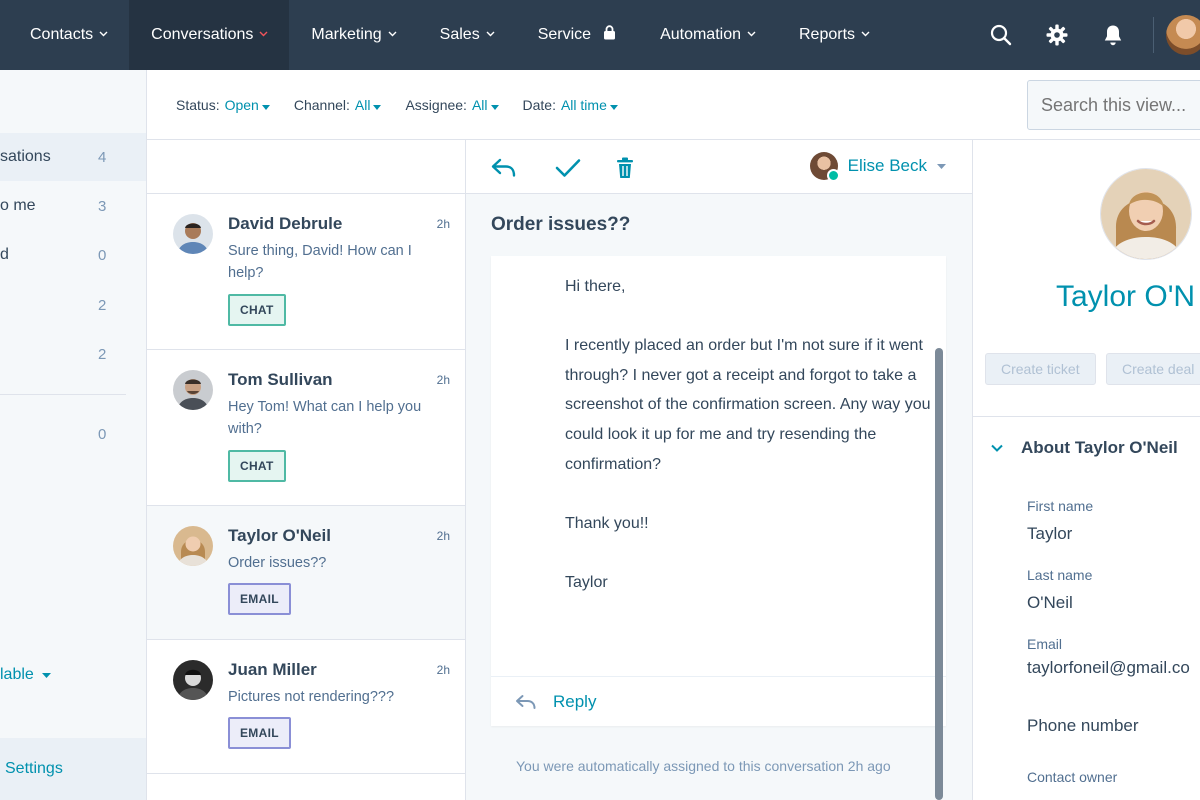  I want to click on first-name-label: First name, so click(1060, 506).